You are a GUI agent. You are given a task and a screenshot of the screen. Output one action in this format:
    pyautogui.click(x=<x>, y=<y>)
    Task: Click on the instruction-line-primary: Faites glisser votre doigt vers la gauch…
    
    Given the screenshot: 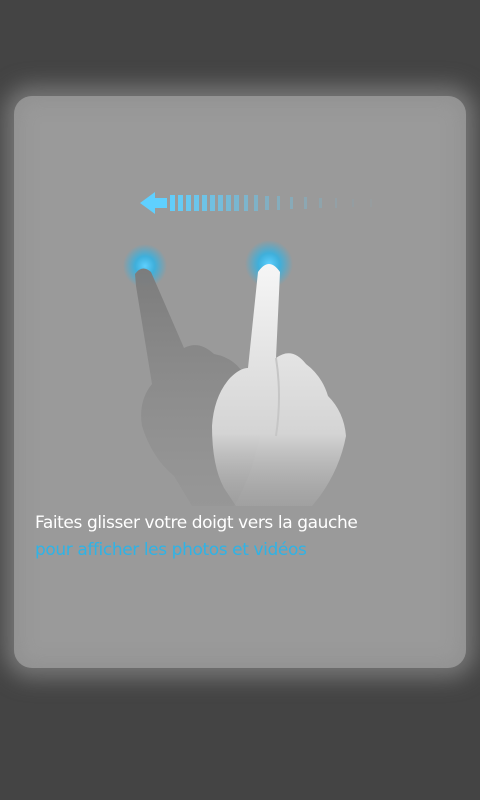 What is the action you would take?
    pyautogui.click(x=196, y=523)
    